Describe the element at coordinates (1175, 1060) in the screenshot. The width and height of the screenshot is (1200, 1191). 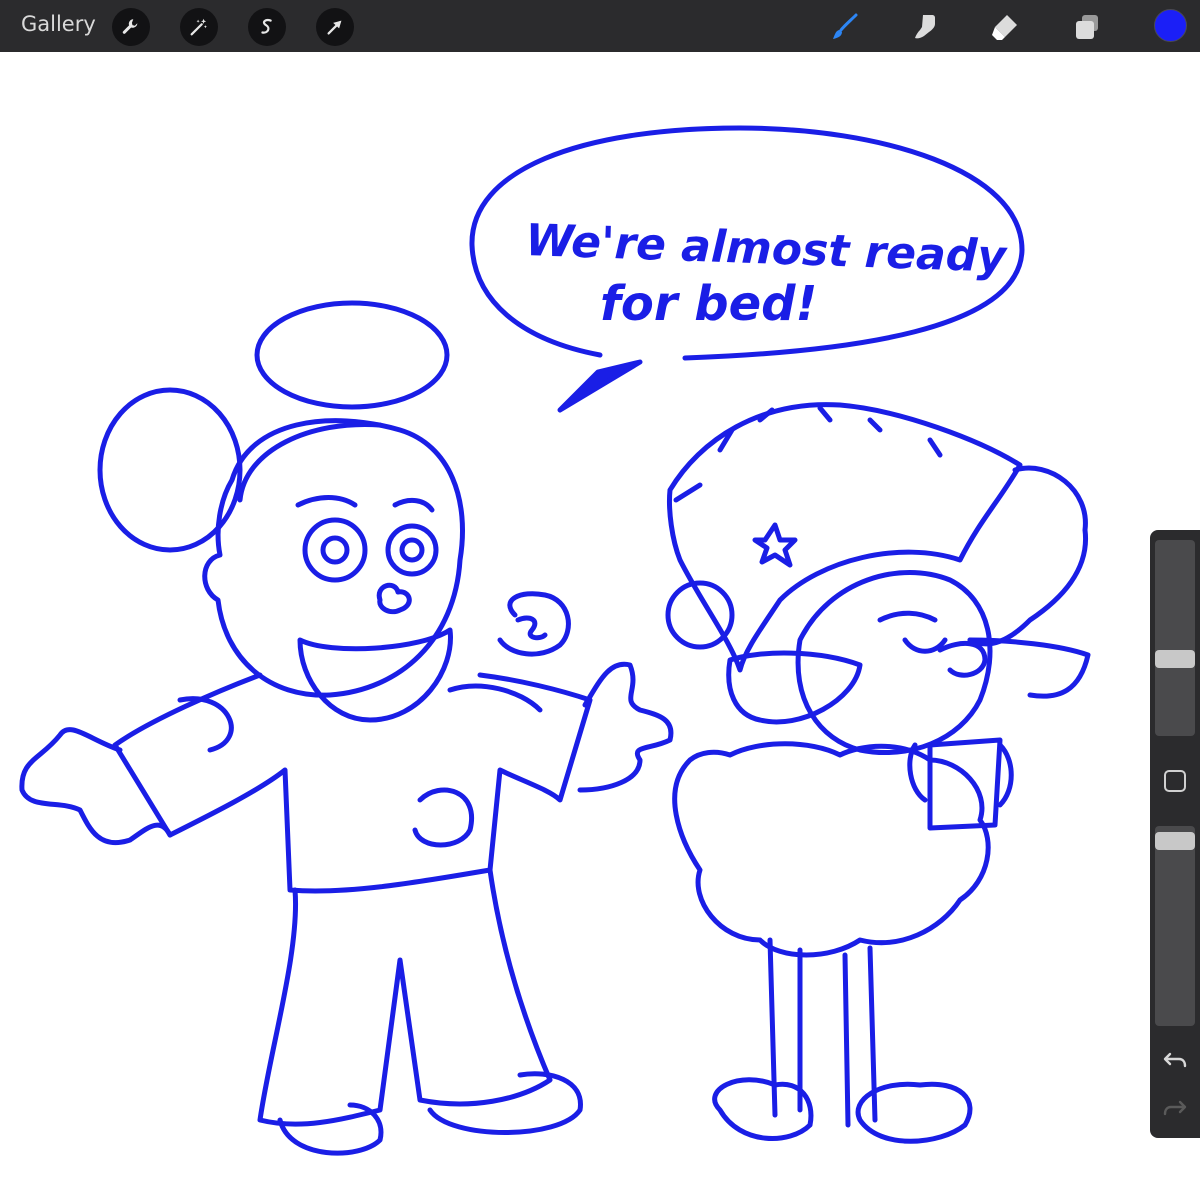
I see `undo-icon` at that location.